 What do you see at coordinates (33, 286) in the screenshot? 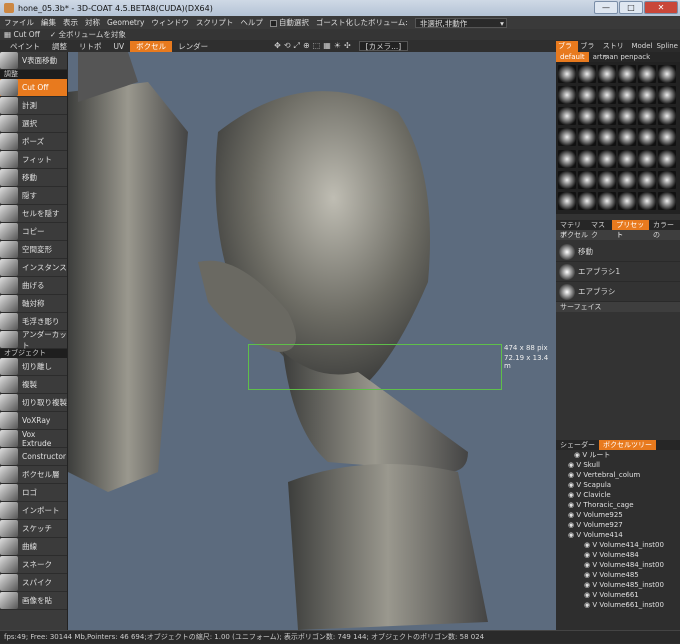
I see `tool-item: 曲げる` at bounding box center [33, 286].